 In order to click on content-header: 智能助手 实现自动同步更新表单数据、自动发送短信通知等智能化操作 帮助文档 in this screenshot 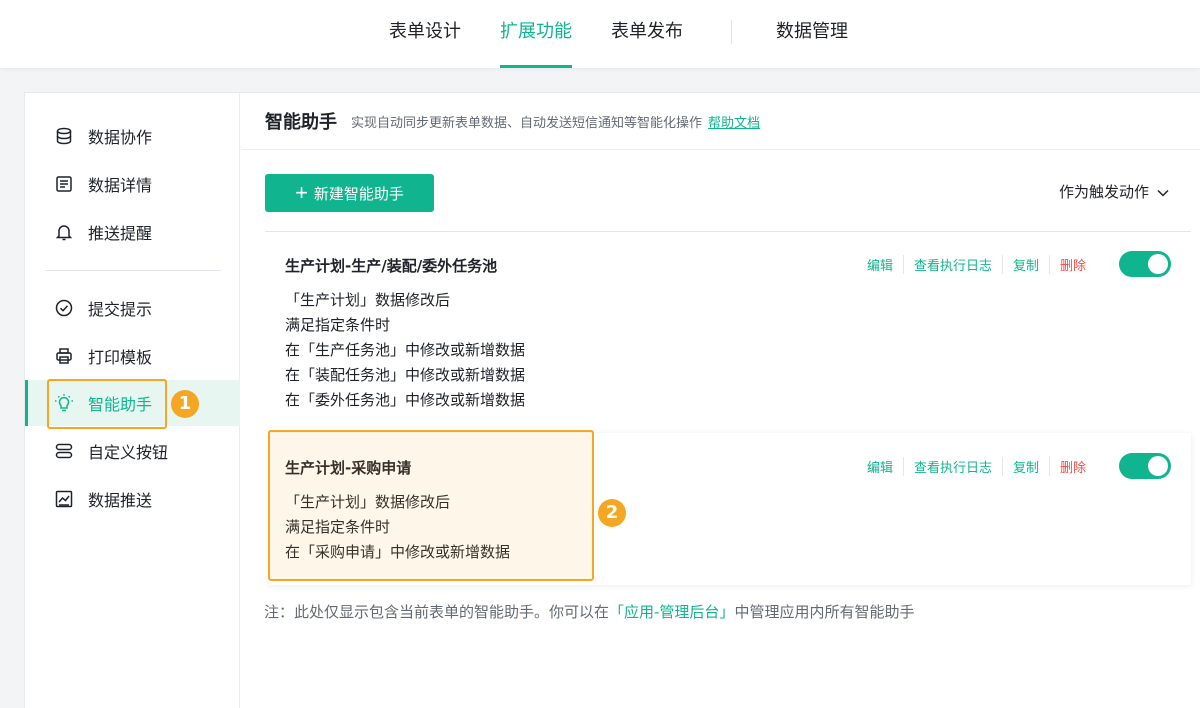, I will do `click(720, 121)`.